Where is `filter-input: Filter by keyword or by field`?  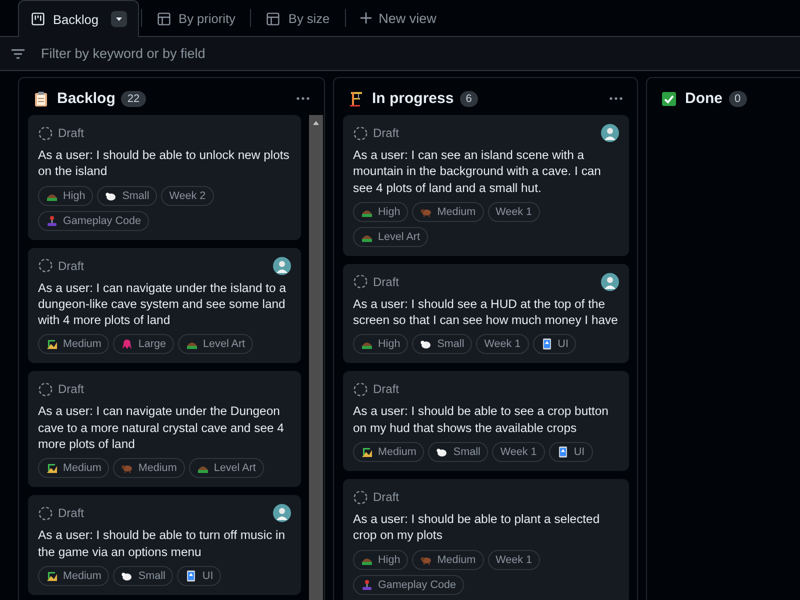 filter-input: Filter by keyword or by field is located at coordinates (191, 53).